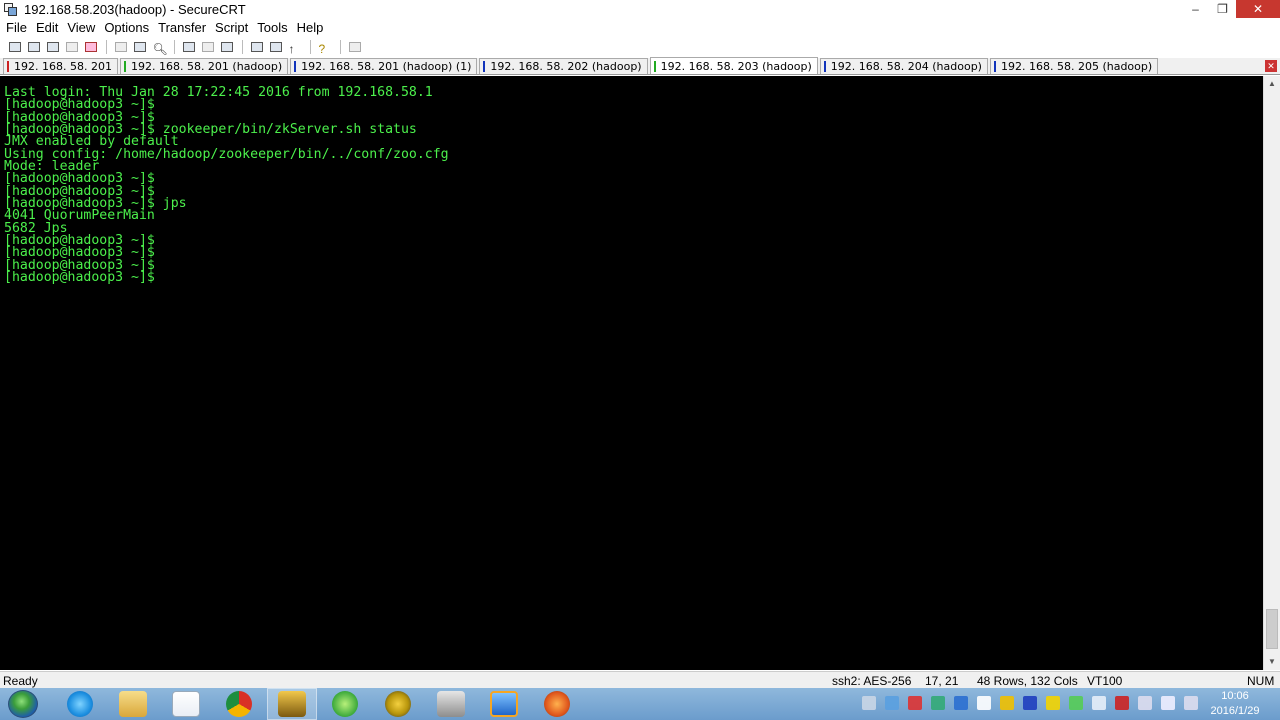 This screenshot has height=720, width=1280. What do you see at coordinates (1272, 84) in the screenshot?
I see `scroll-up-icon: ▲` at bounding box center [1272, 84].